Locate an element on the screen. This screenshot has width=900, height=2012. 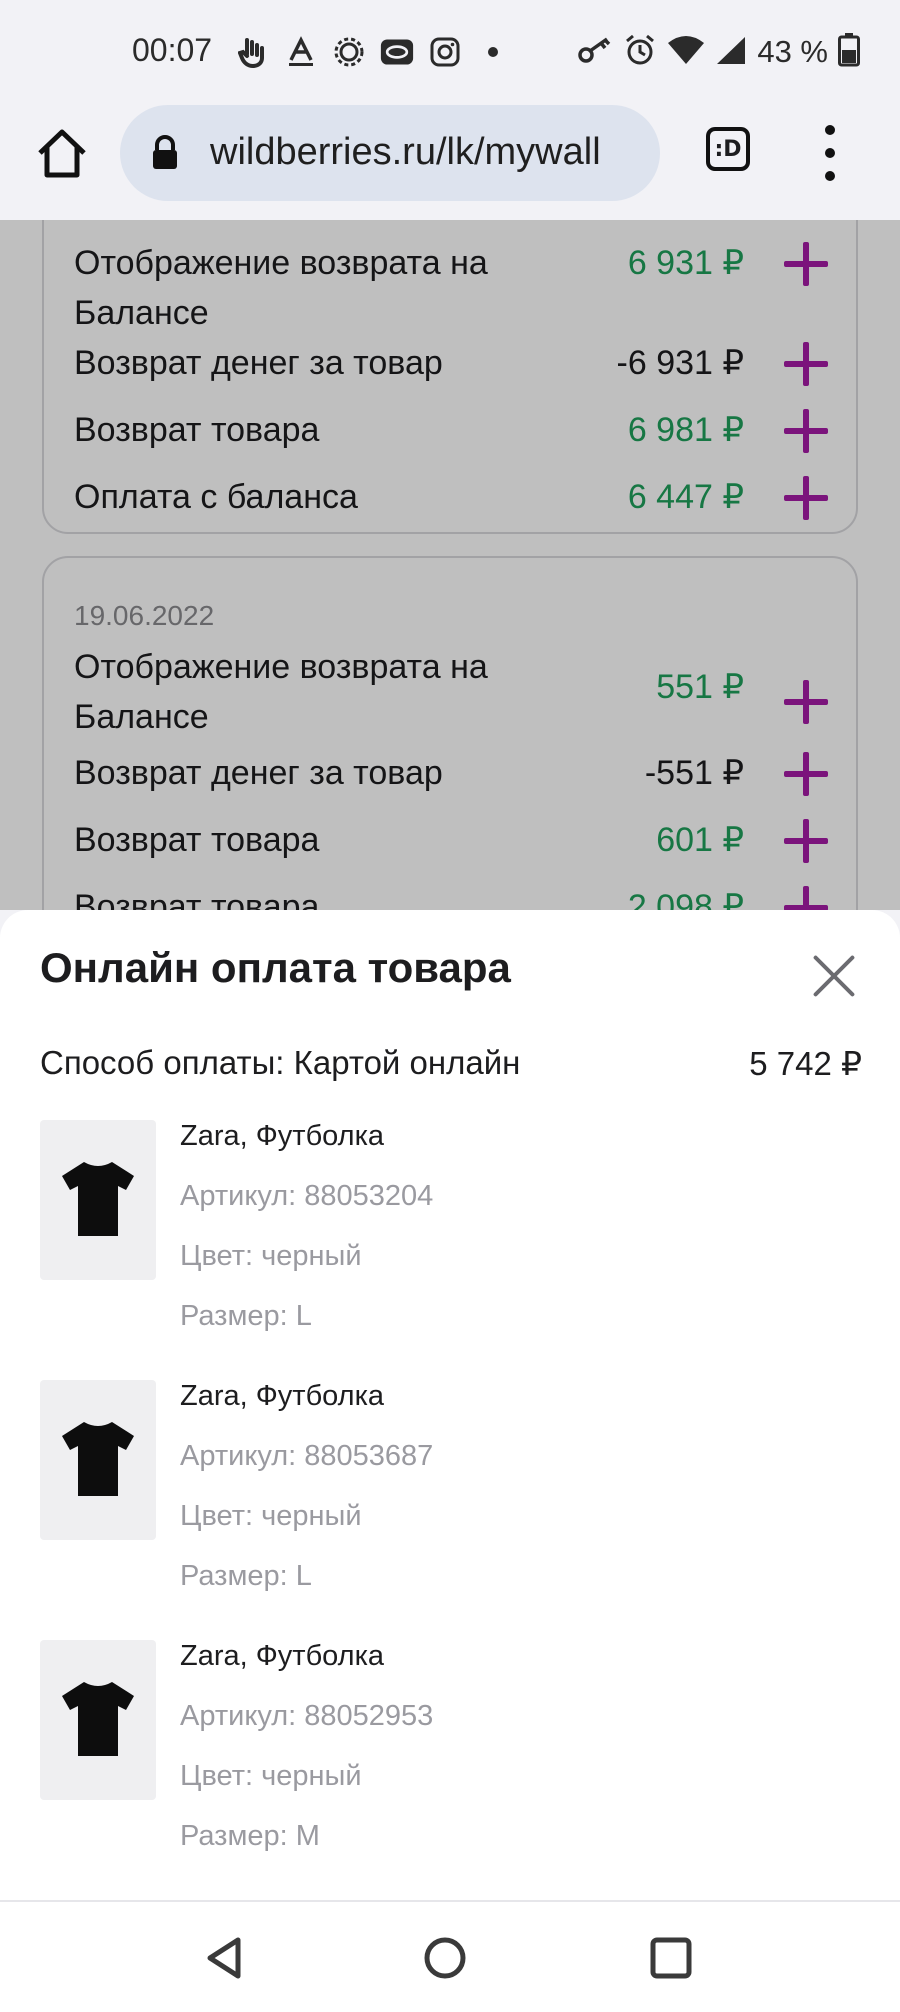
product-size: Размер: M is located at coordinates (250, 1836).